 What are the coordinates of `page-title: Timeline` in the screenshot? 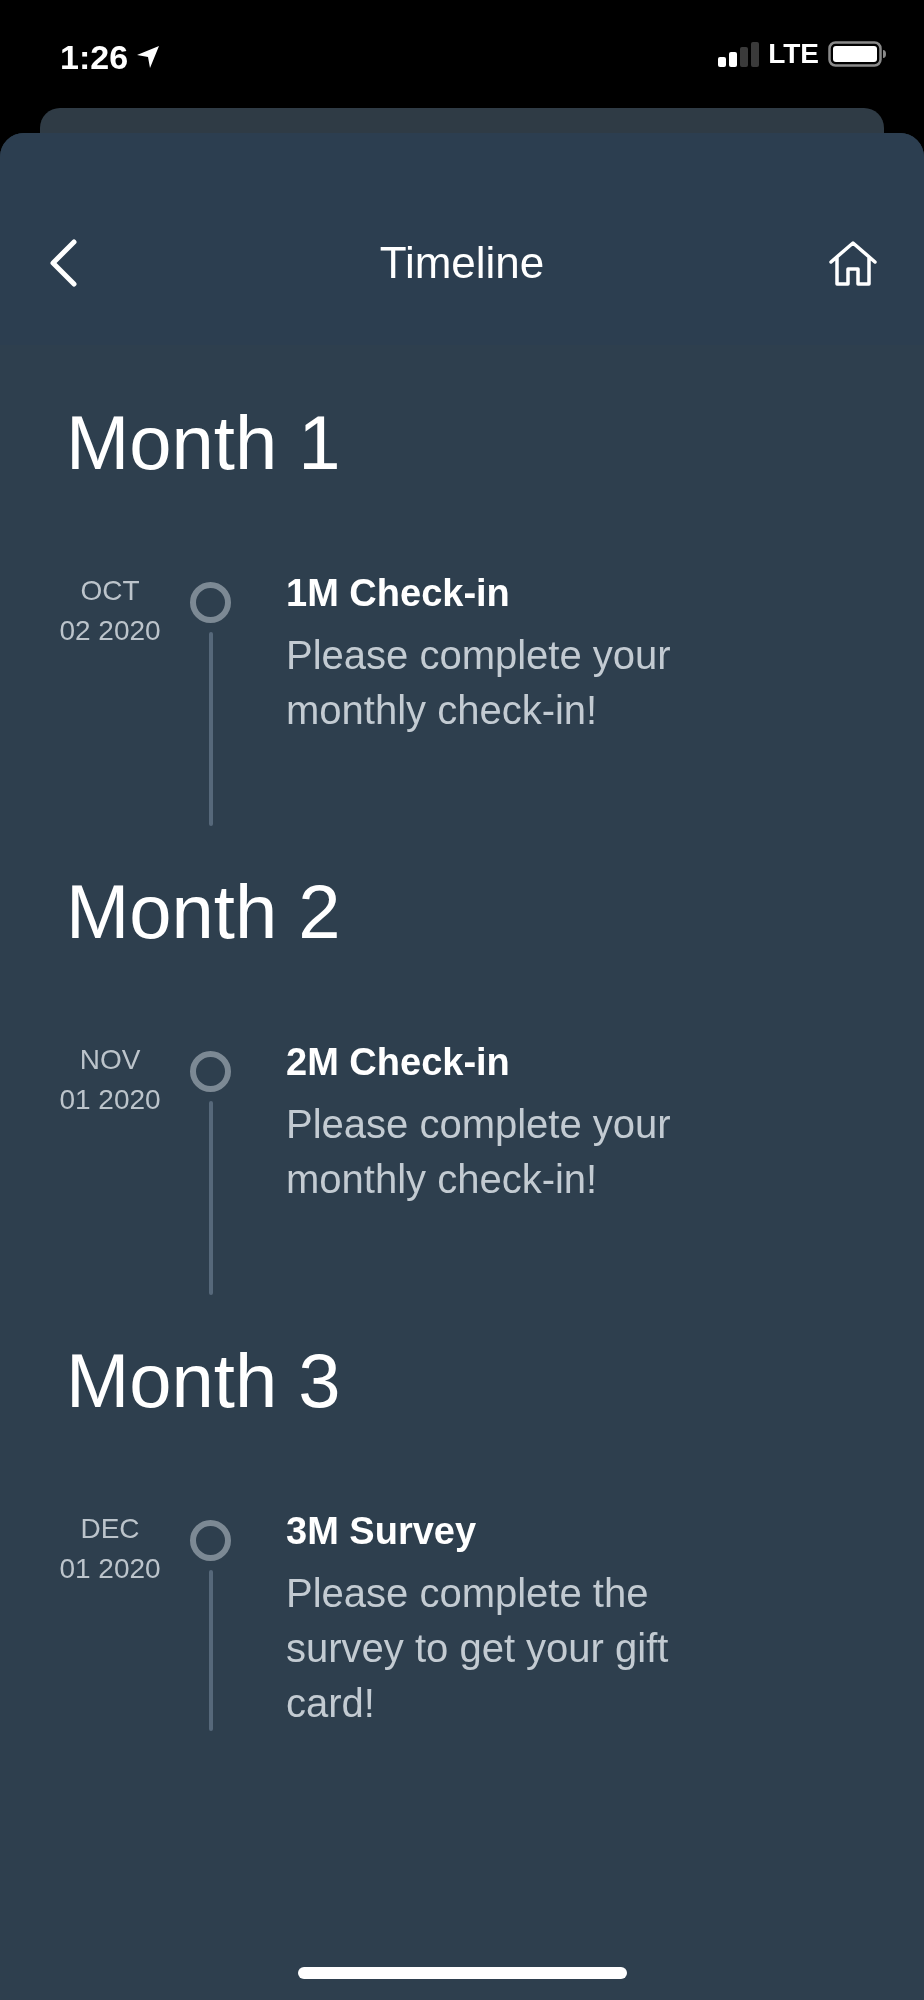 It's located at (462, 263).